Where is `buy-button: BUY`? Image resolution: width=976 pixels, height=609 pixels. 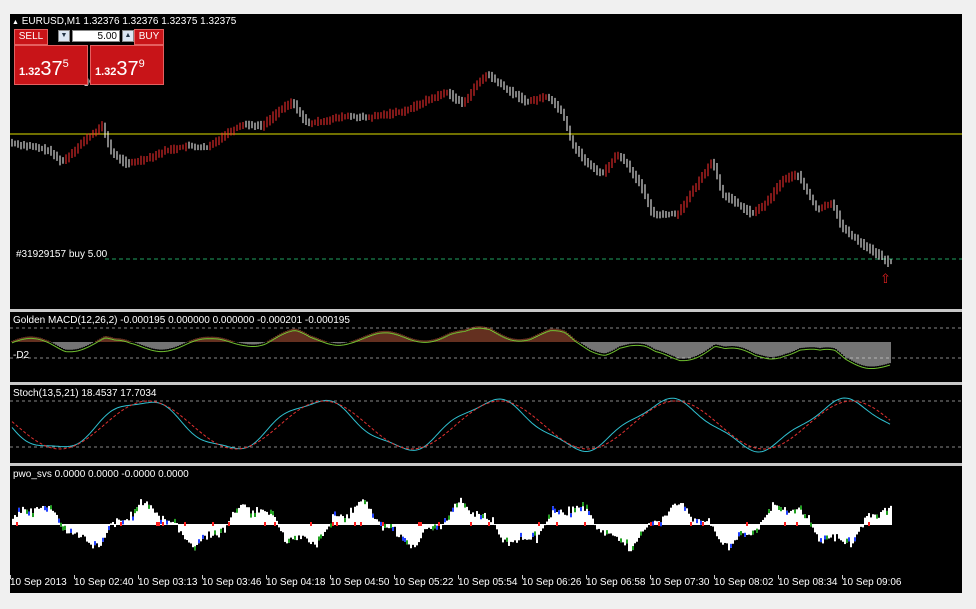 buy-button: BUY is located at coordinates (149, 37).